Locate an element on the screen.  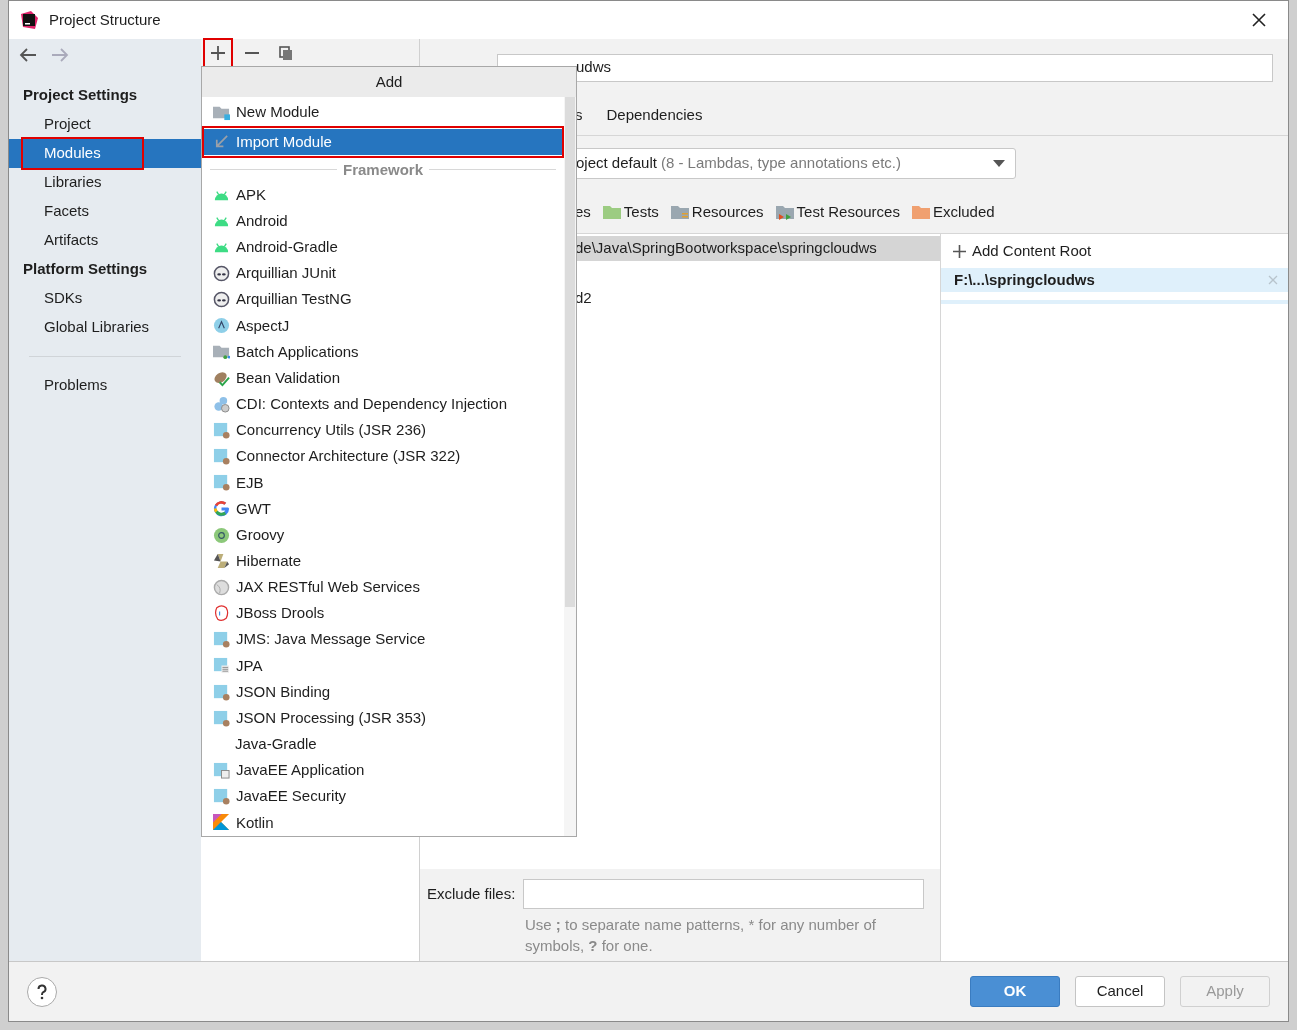
menu-item: Android is located at coordinates (383, 221).